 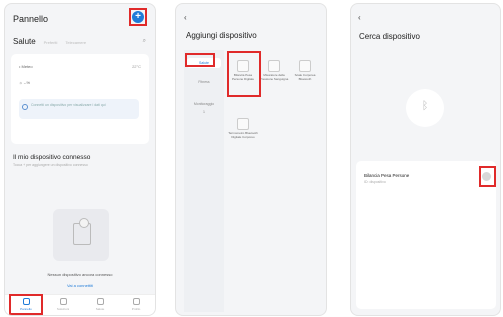 What do you see at coordinates (204, 104) in the screenshot?
I see `sidebar-item-monitoraggio: Monitoraggio` at bounding box center [204, 104].